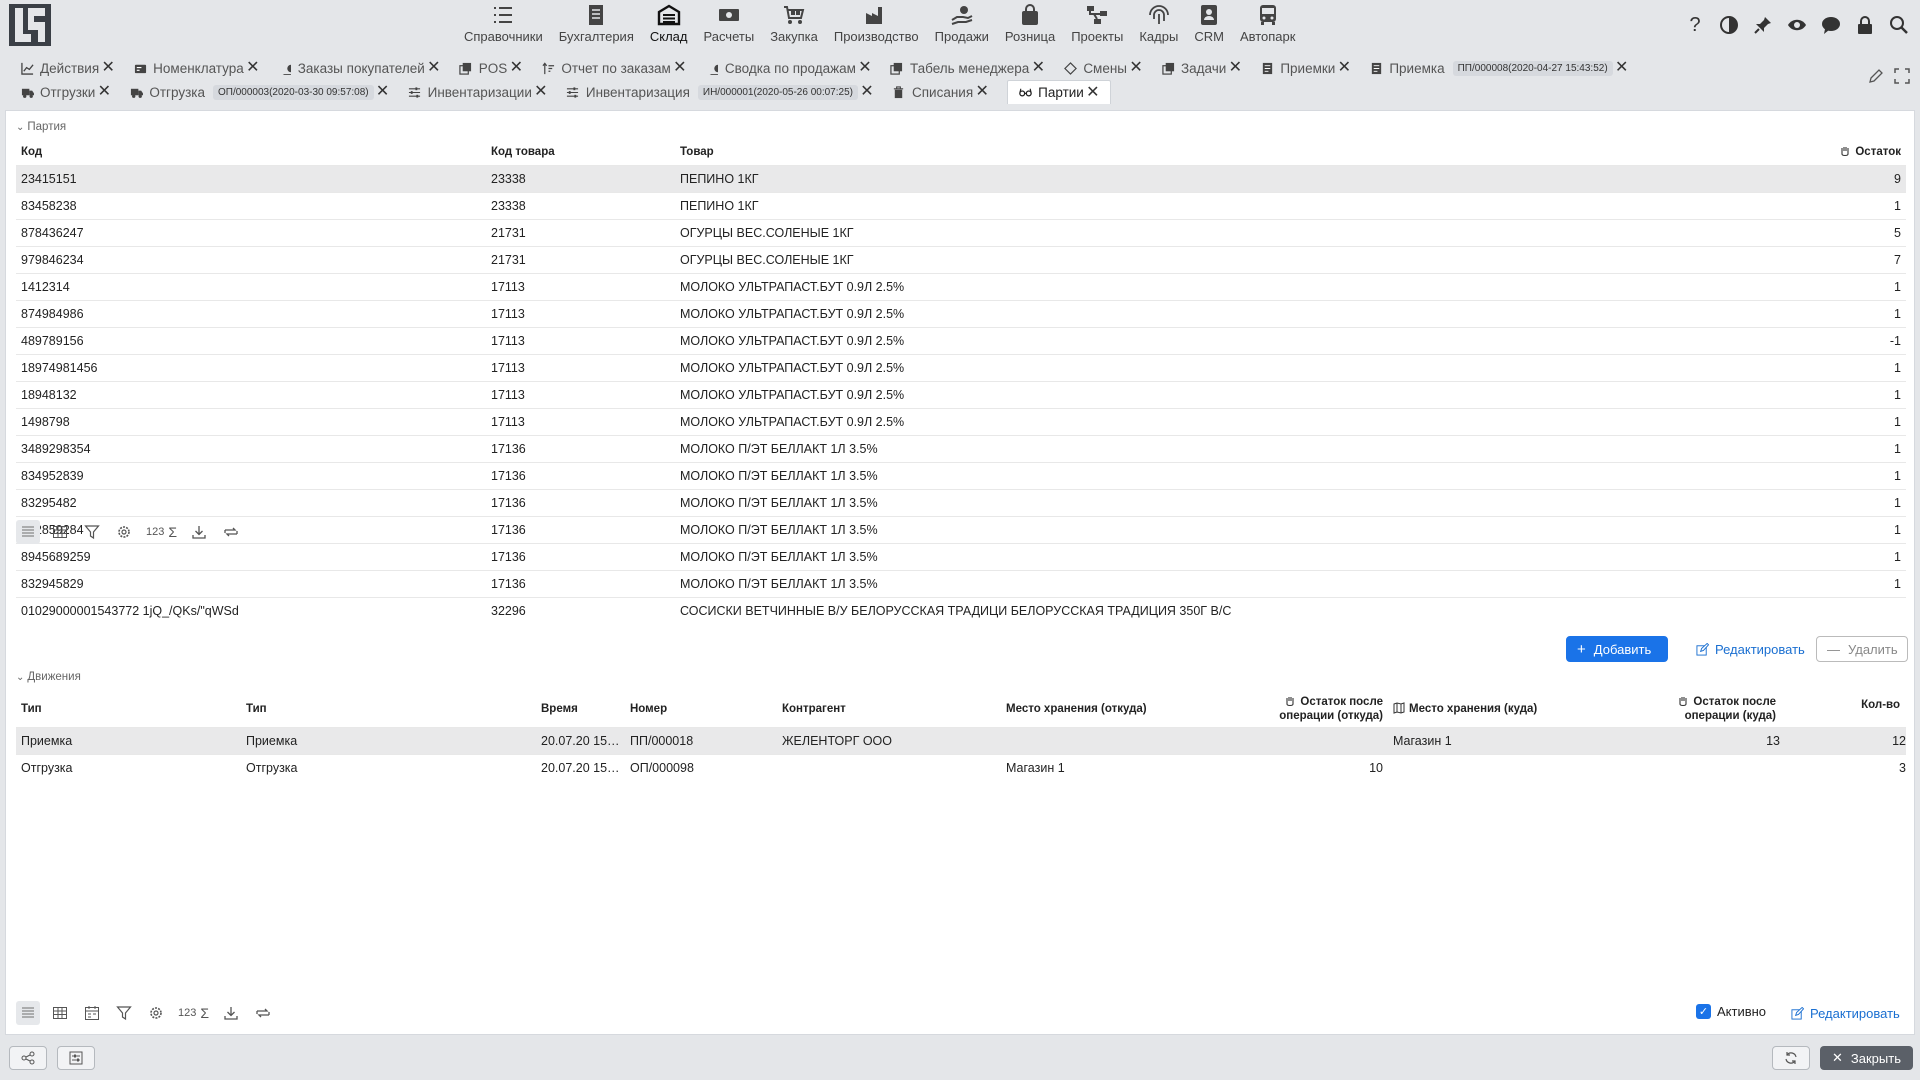 This screenshot has height=1080, width=1920. What do you see at coordinates (1305, 68) in the screenshot?
I see `tab-row1-9: Приемки ✕` at bounding box center [1305, 68].